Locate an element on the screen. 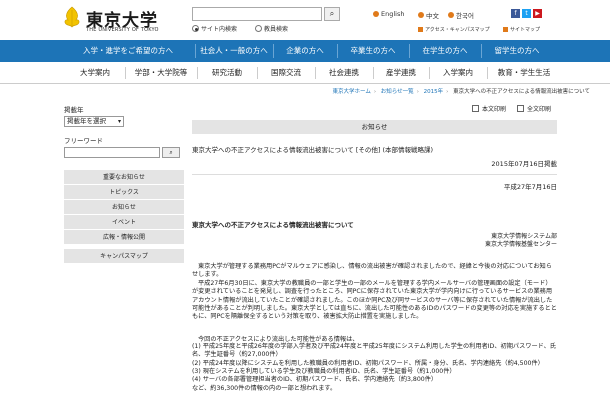  youtube-icon: ▶ is located at coordinates (537, 13).